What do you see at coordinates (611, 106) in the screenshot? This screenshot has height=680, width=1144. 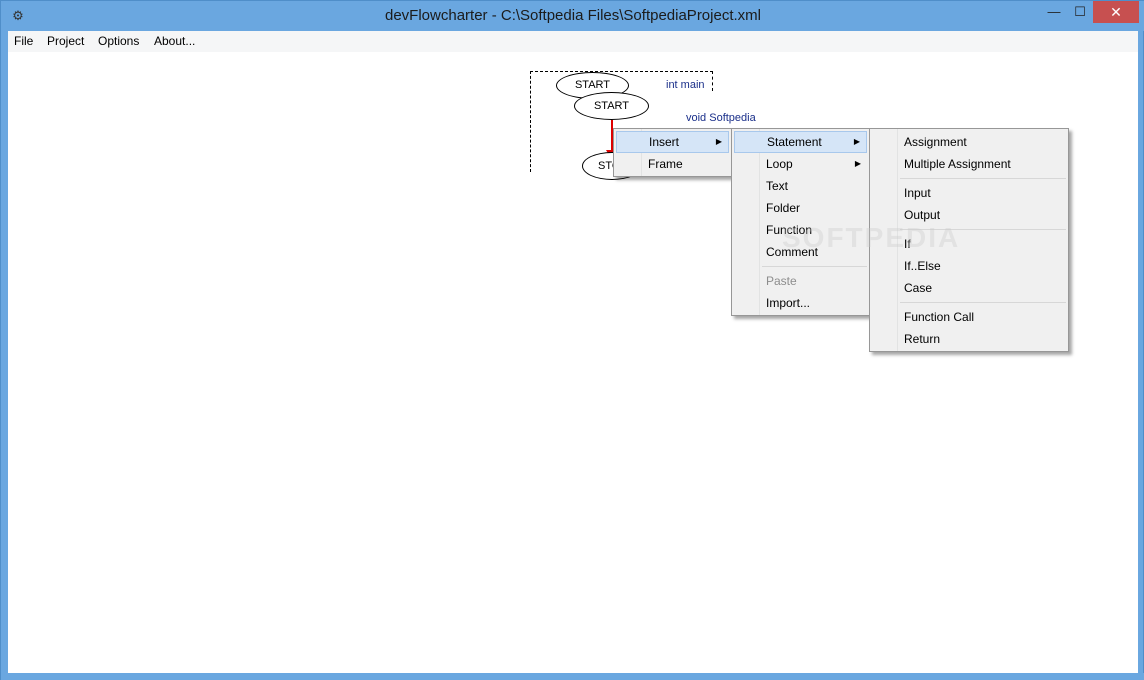 I see `start-oval: START` at bounding box center [611, 106].